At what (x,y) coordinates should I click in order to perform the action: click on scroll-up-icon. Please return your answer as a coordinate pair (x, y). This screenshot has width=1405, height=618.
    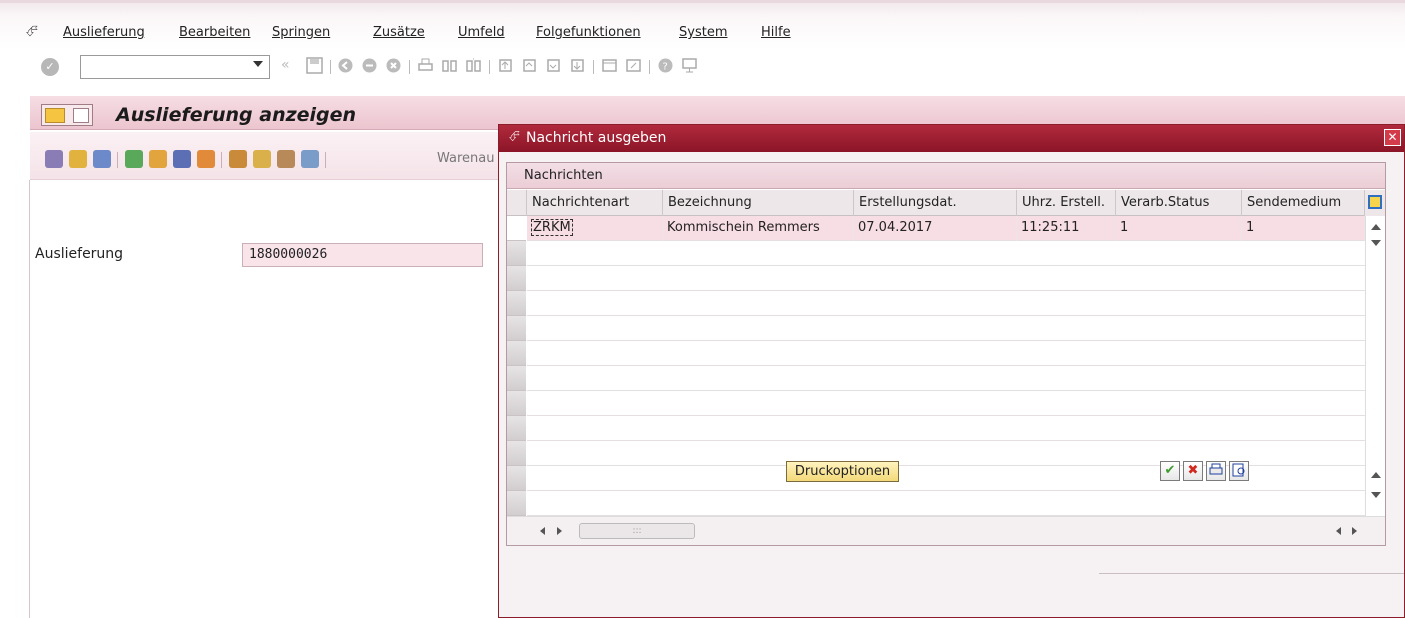
    Looking at the image, I should click on (1376, 227).